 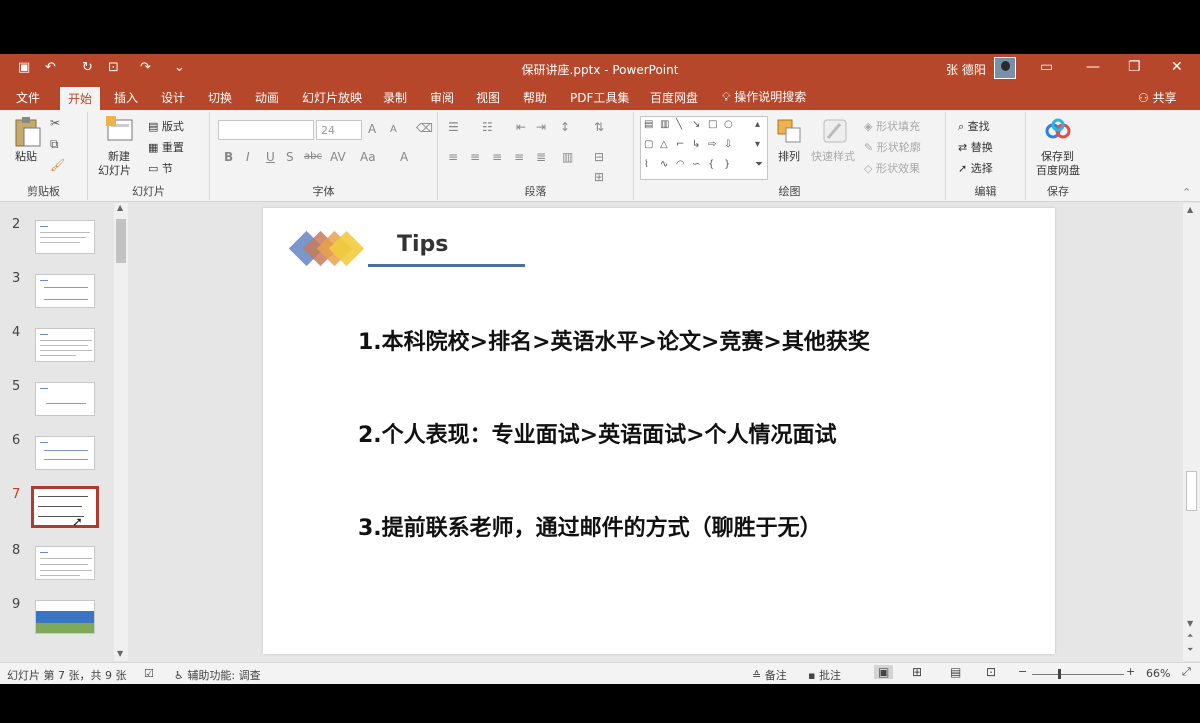 What do you see at coordinates (541, 157) in the screenshot?
I see `distributed-icon: ≣` at bounding box center [541, 157].